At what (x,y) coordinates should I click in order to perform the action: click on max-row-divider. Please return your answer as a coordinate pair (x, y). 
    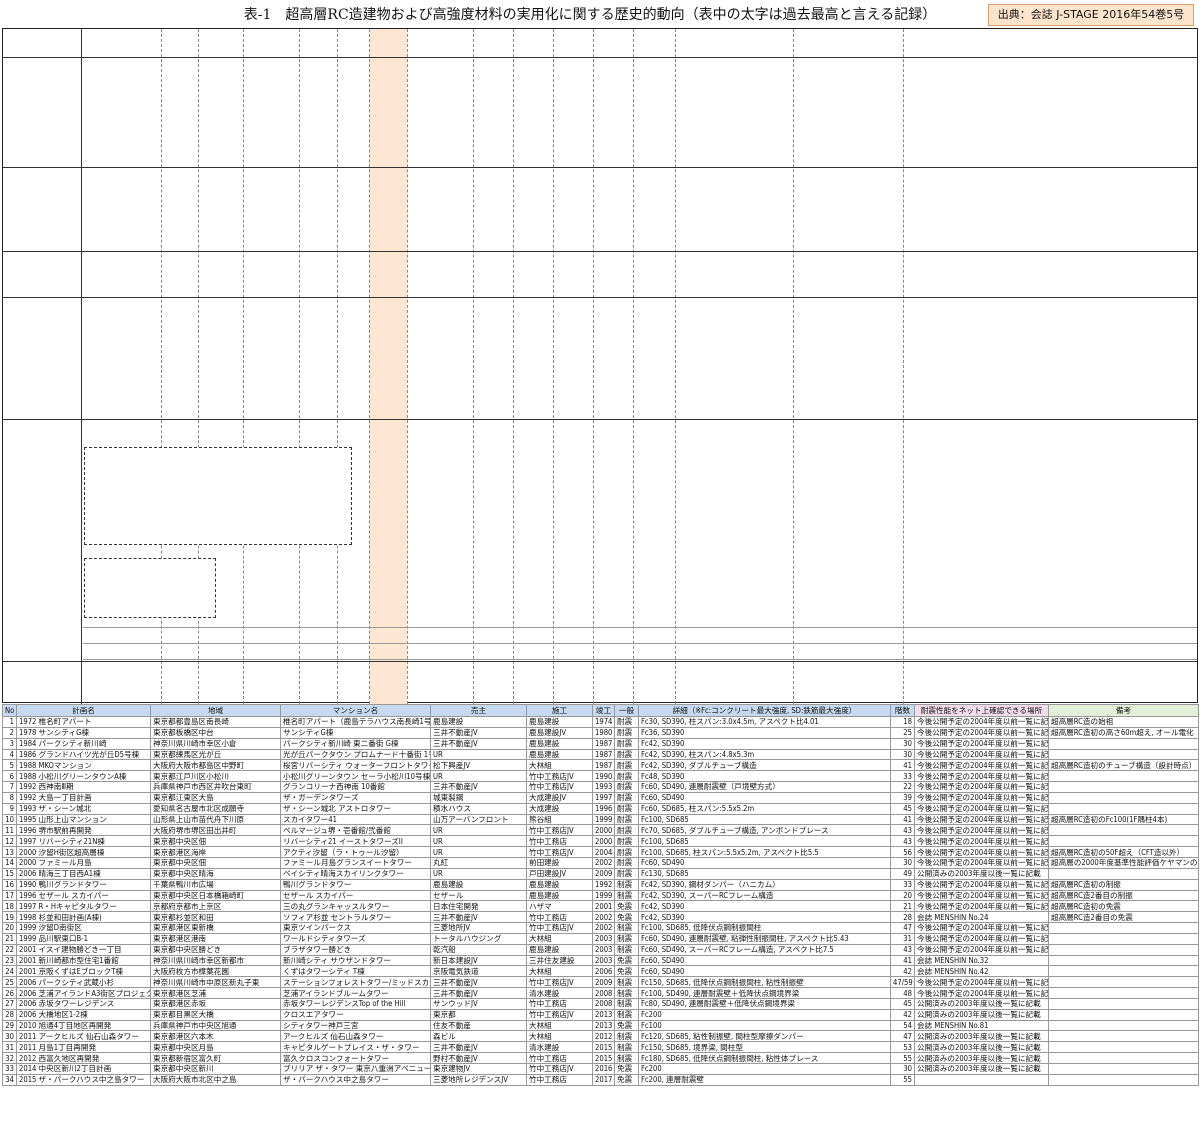
    Looking at the image, I should click on (640, 643).